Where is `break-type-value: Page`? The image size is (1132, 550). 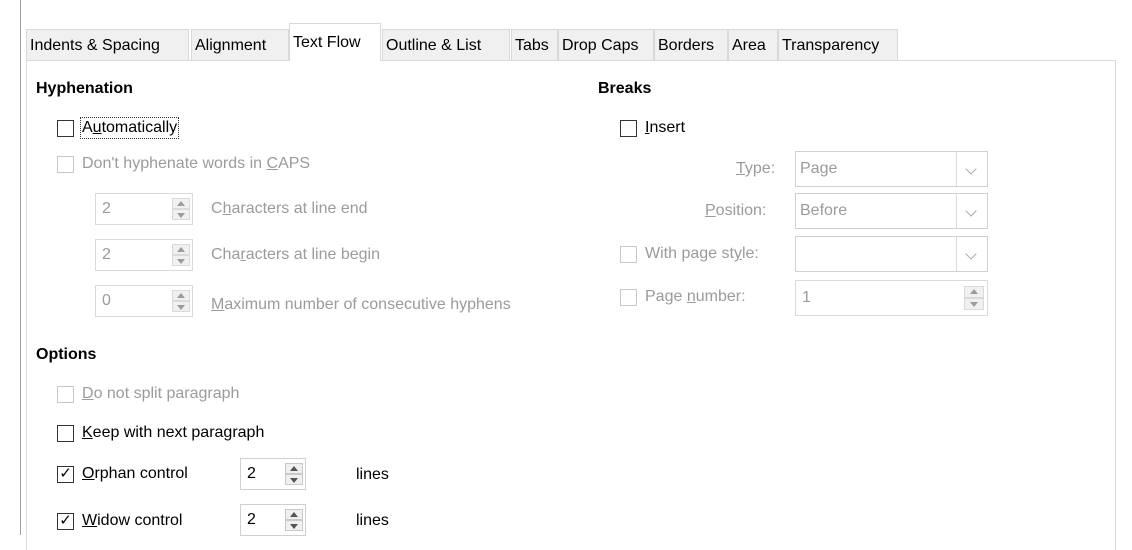
break-type-value: Page is located at coordinates (819, 168).